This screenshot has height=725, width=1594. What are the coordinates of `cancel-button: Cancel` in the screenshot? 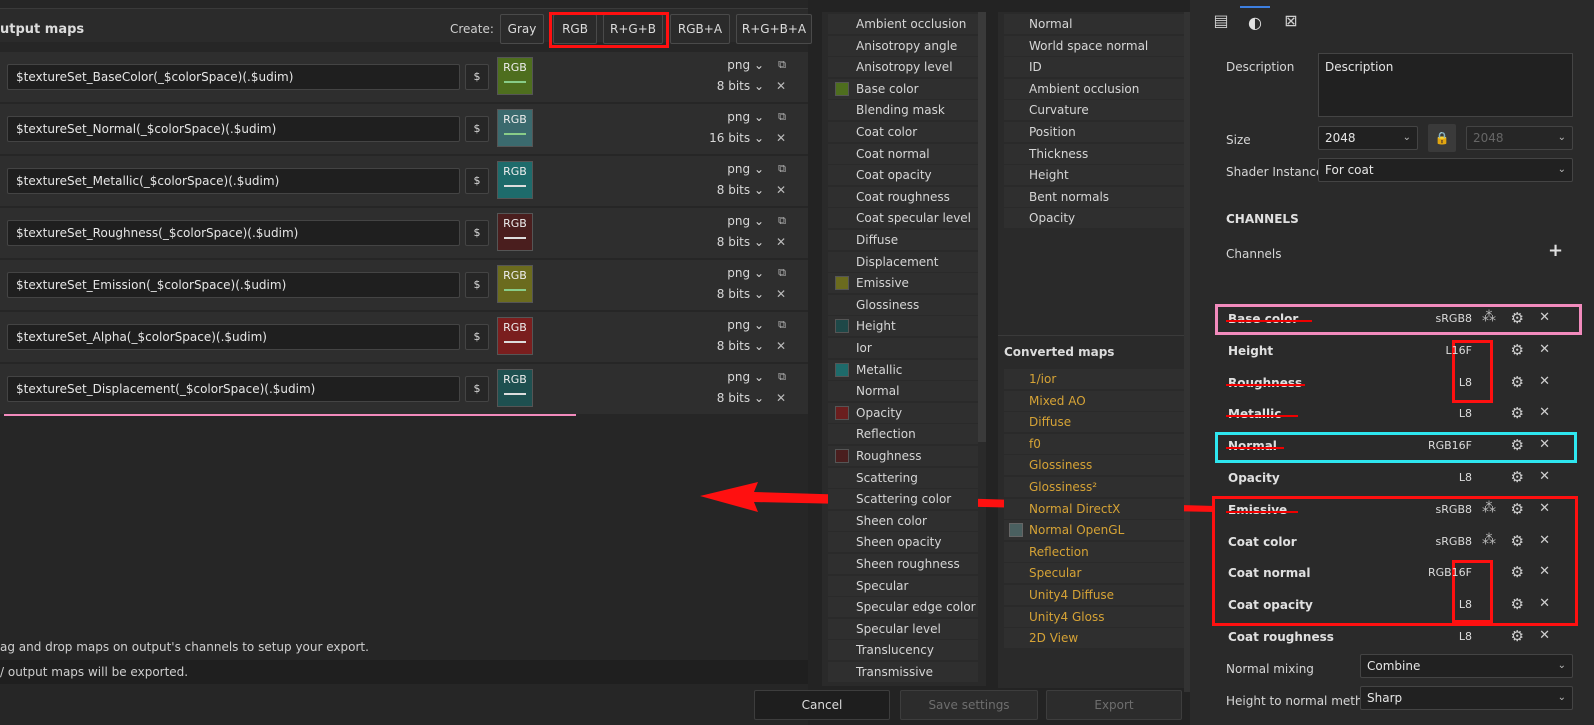 It's located at (822, 705).